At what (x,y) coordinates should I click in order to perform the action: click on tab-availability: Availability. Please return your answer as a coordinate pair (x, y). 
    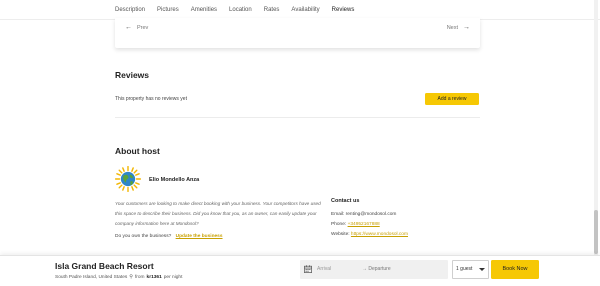
    Looking at the image, I should click on (305, 10).